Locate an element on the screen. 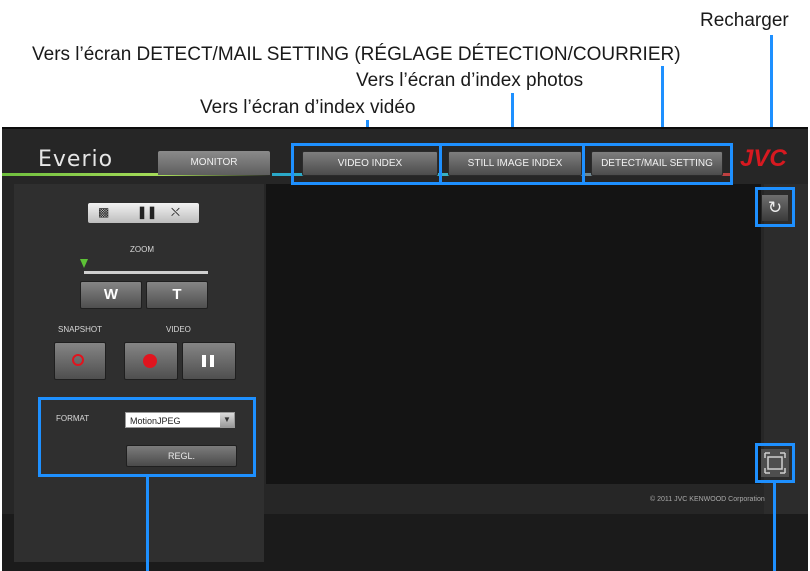  plug-icon: ⛌ is located at coordinates (175, 212).